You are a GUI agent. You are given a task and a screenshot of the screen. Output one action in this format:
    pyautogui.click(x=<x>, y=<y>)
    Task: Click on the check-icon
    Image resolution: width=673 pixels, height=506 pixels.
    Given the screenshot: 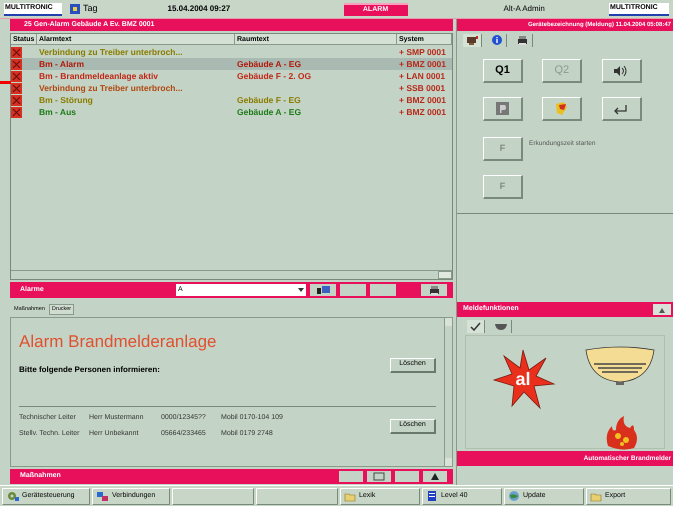 What is the action you would take?
    pyautogui.click(x=475, y=326)
    